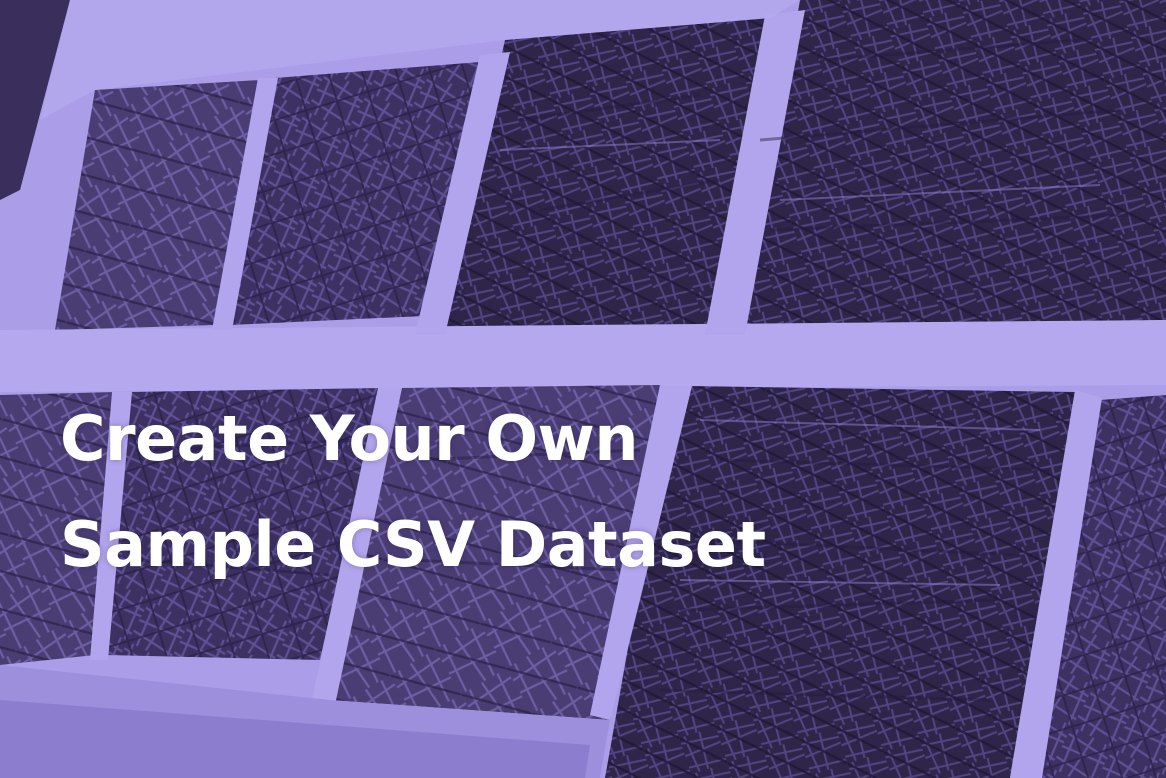 Image resolution: width=1166 pixels, height=778 pixels. What do you see at coordinates (413, 544) in the screenshot?
I see `headline-line-2: Sample CSV Dataset` at bounding box center [413, 544].